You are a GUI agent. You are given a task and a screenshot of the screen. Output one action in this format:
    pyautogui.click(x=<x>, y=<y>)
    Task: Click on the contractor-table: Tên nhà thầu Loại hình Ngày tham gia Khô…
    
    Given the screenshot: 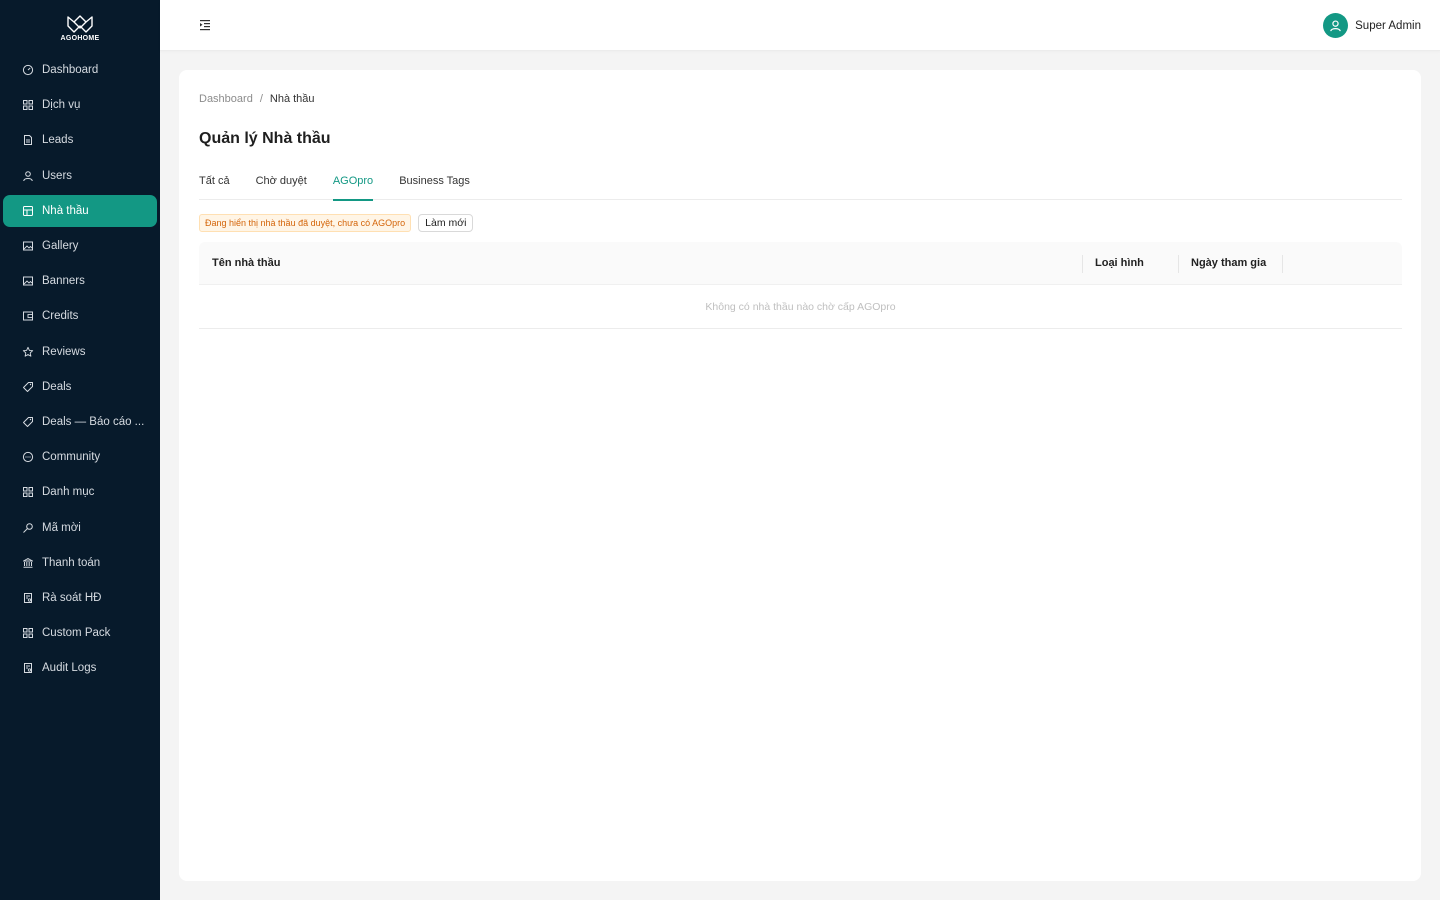 What is the action you would take?
    pyautogui.click(x=800, y=285)
    